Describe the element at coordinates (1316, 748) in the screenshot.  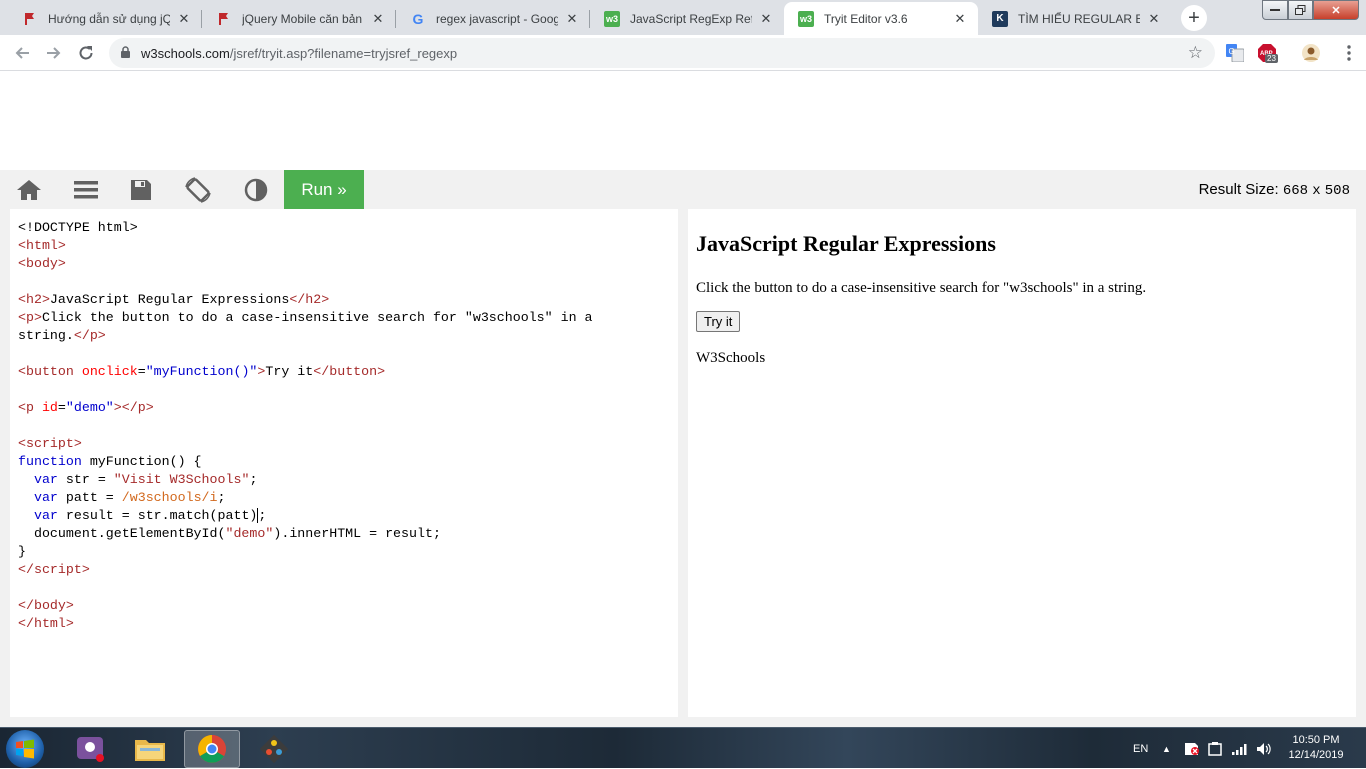
I see `system-clock: 10:50 PM 12/14/2019` at that location.